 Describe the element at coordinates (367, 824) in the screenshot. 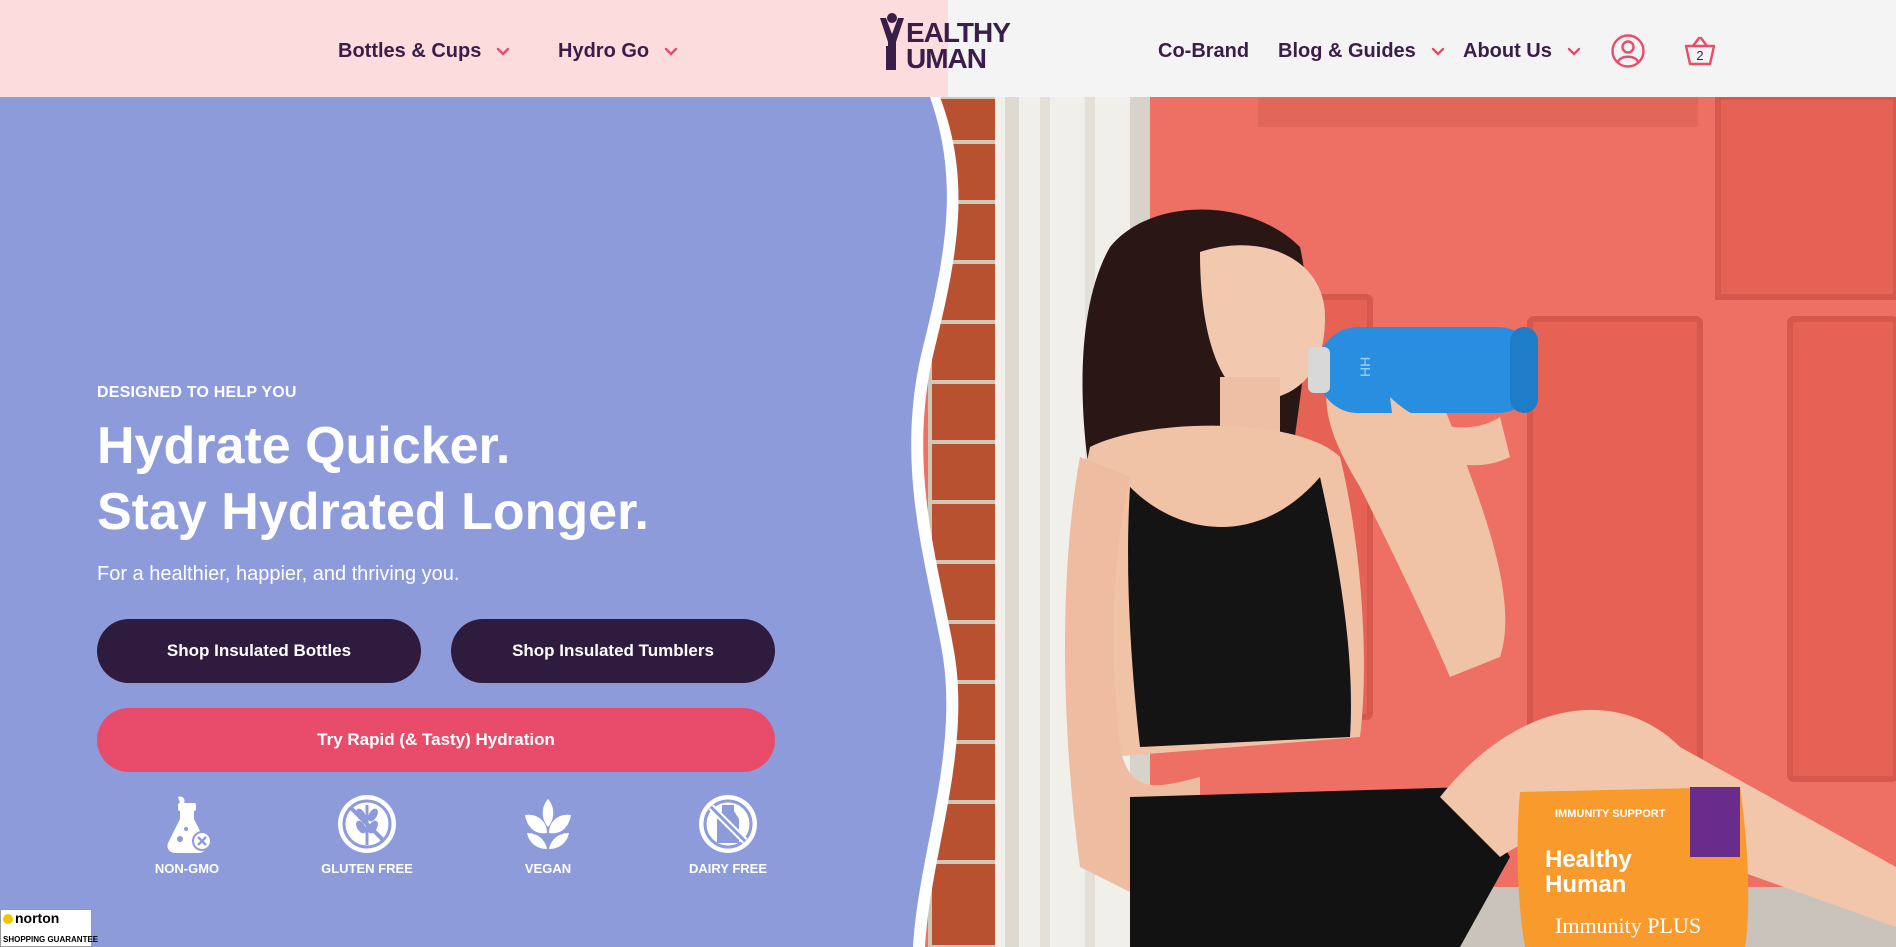

I see `no-wheat-icon` at that location.